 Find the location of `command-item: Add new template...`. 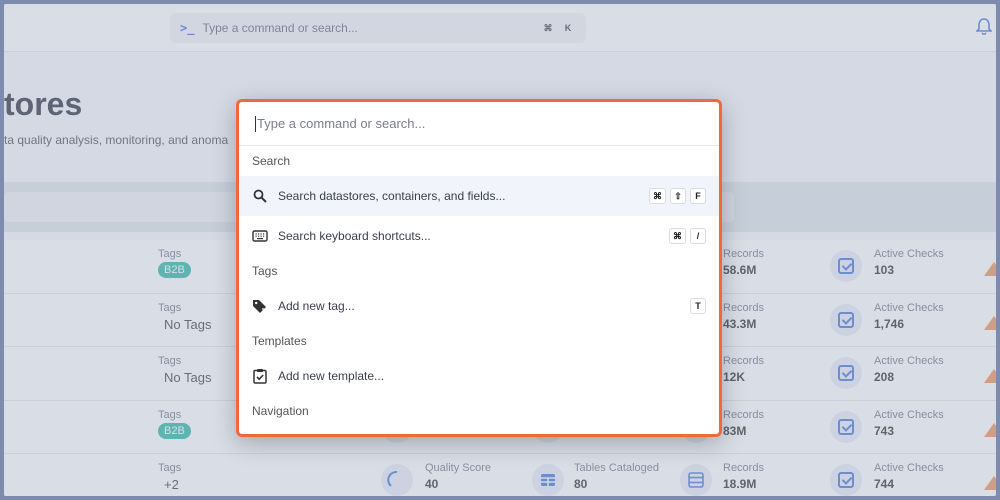

command-item: Add new template... is located at coordinates (479, 376).